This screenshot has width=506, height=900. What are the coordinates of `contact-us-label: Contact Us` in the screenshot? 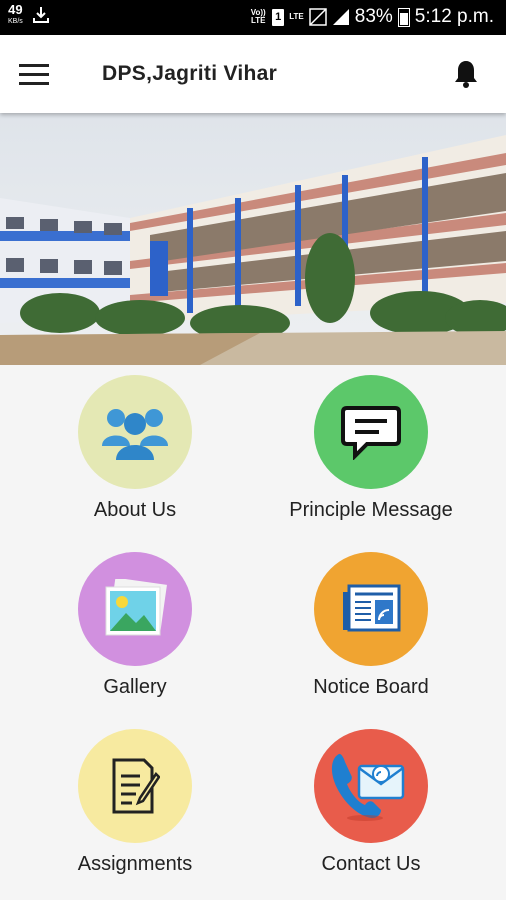 It's located at (371, 864).